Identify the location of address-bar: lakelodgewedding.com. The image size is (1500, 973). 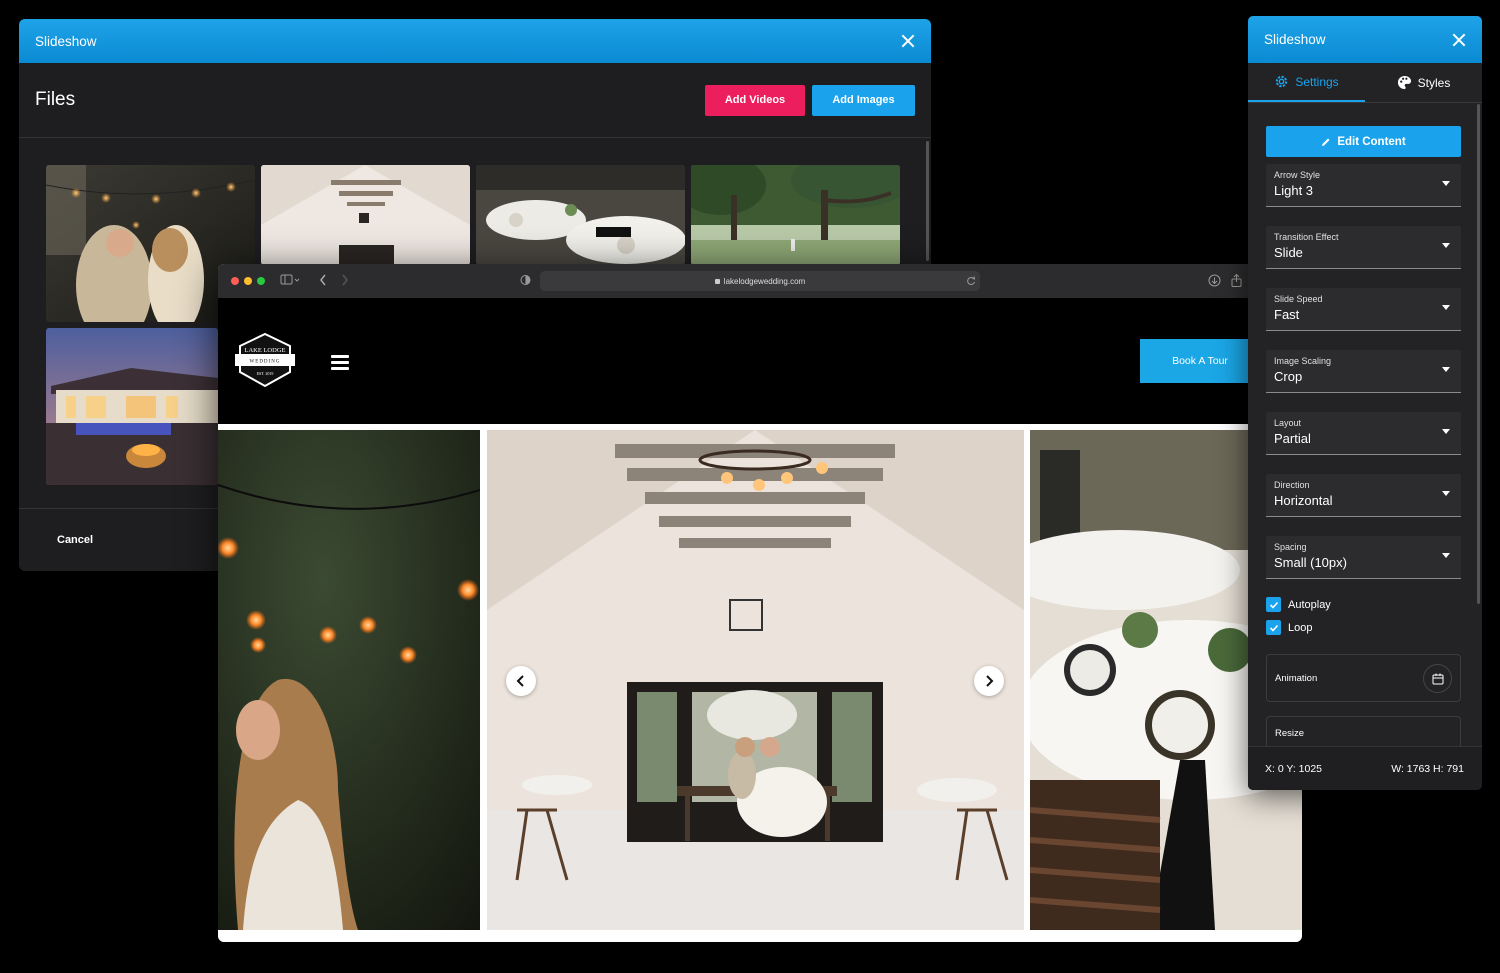
(760, 281).